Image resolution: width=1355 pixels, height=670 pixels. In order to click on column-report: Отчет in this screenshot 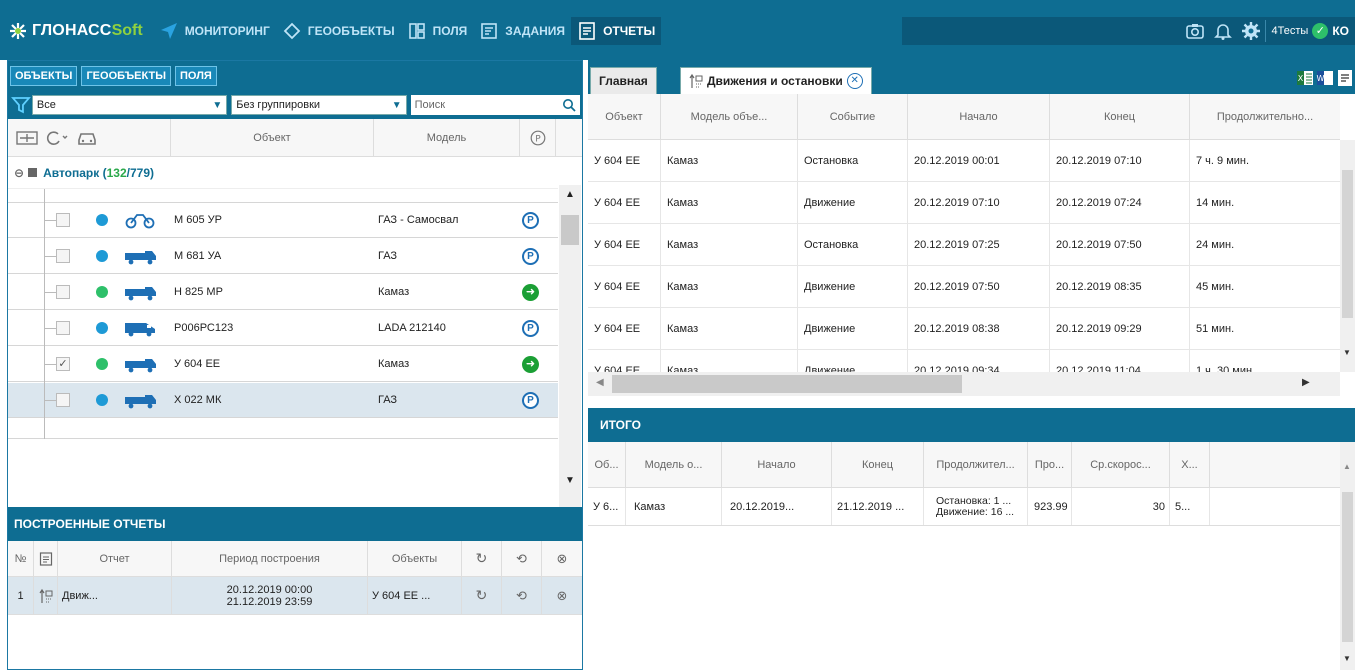, I will do `click(115, 558)`.